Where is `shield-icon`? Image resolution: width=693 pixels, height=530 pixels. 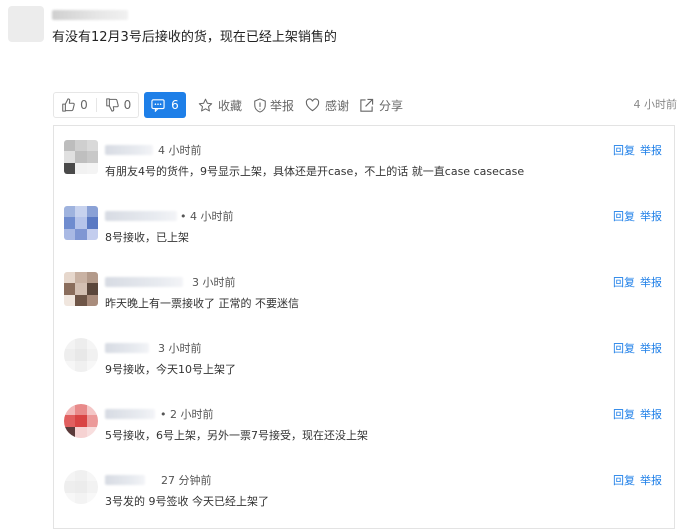 shield-icon is located at coordinates (260, 105).